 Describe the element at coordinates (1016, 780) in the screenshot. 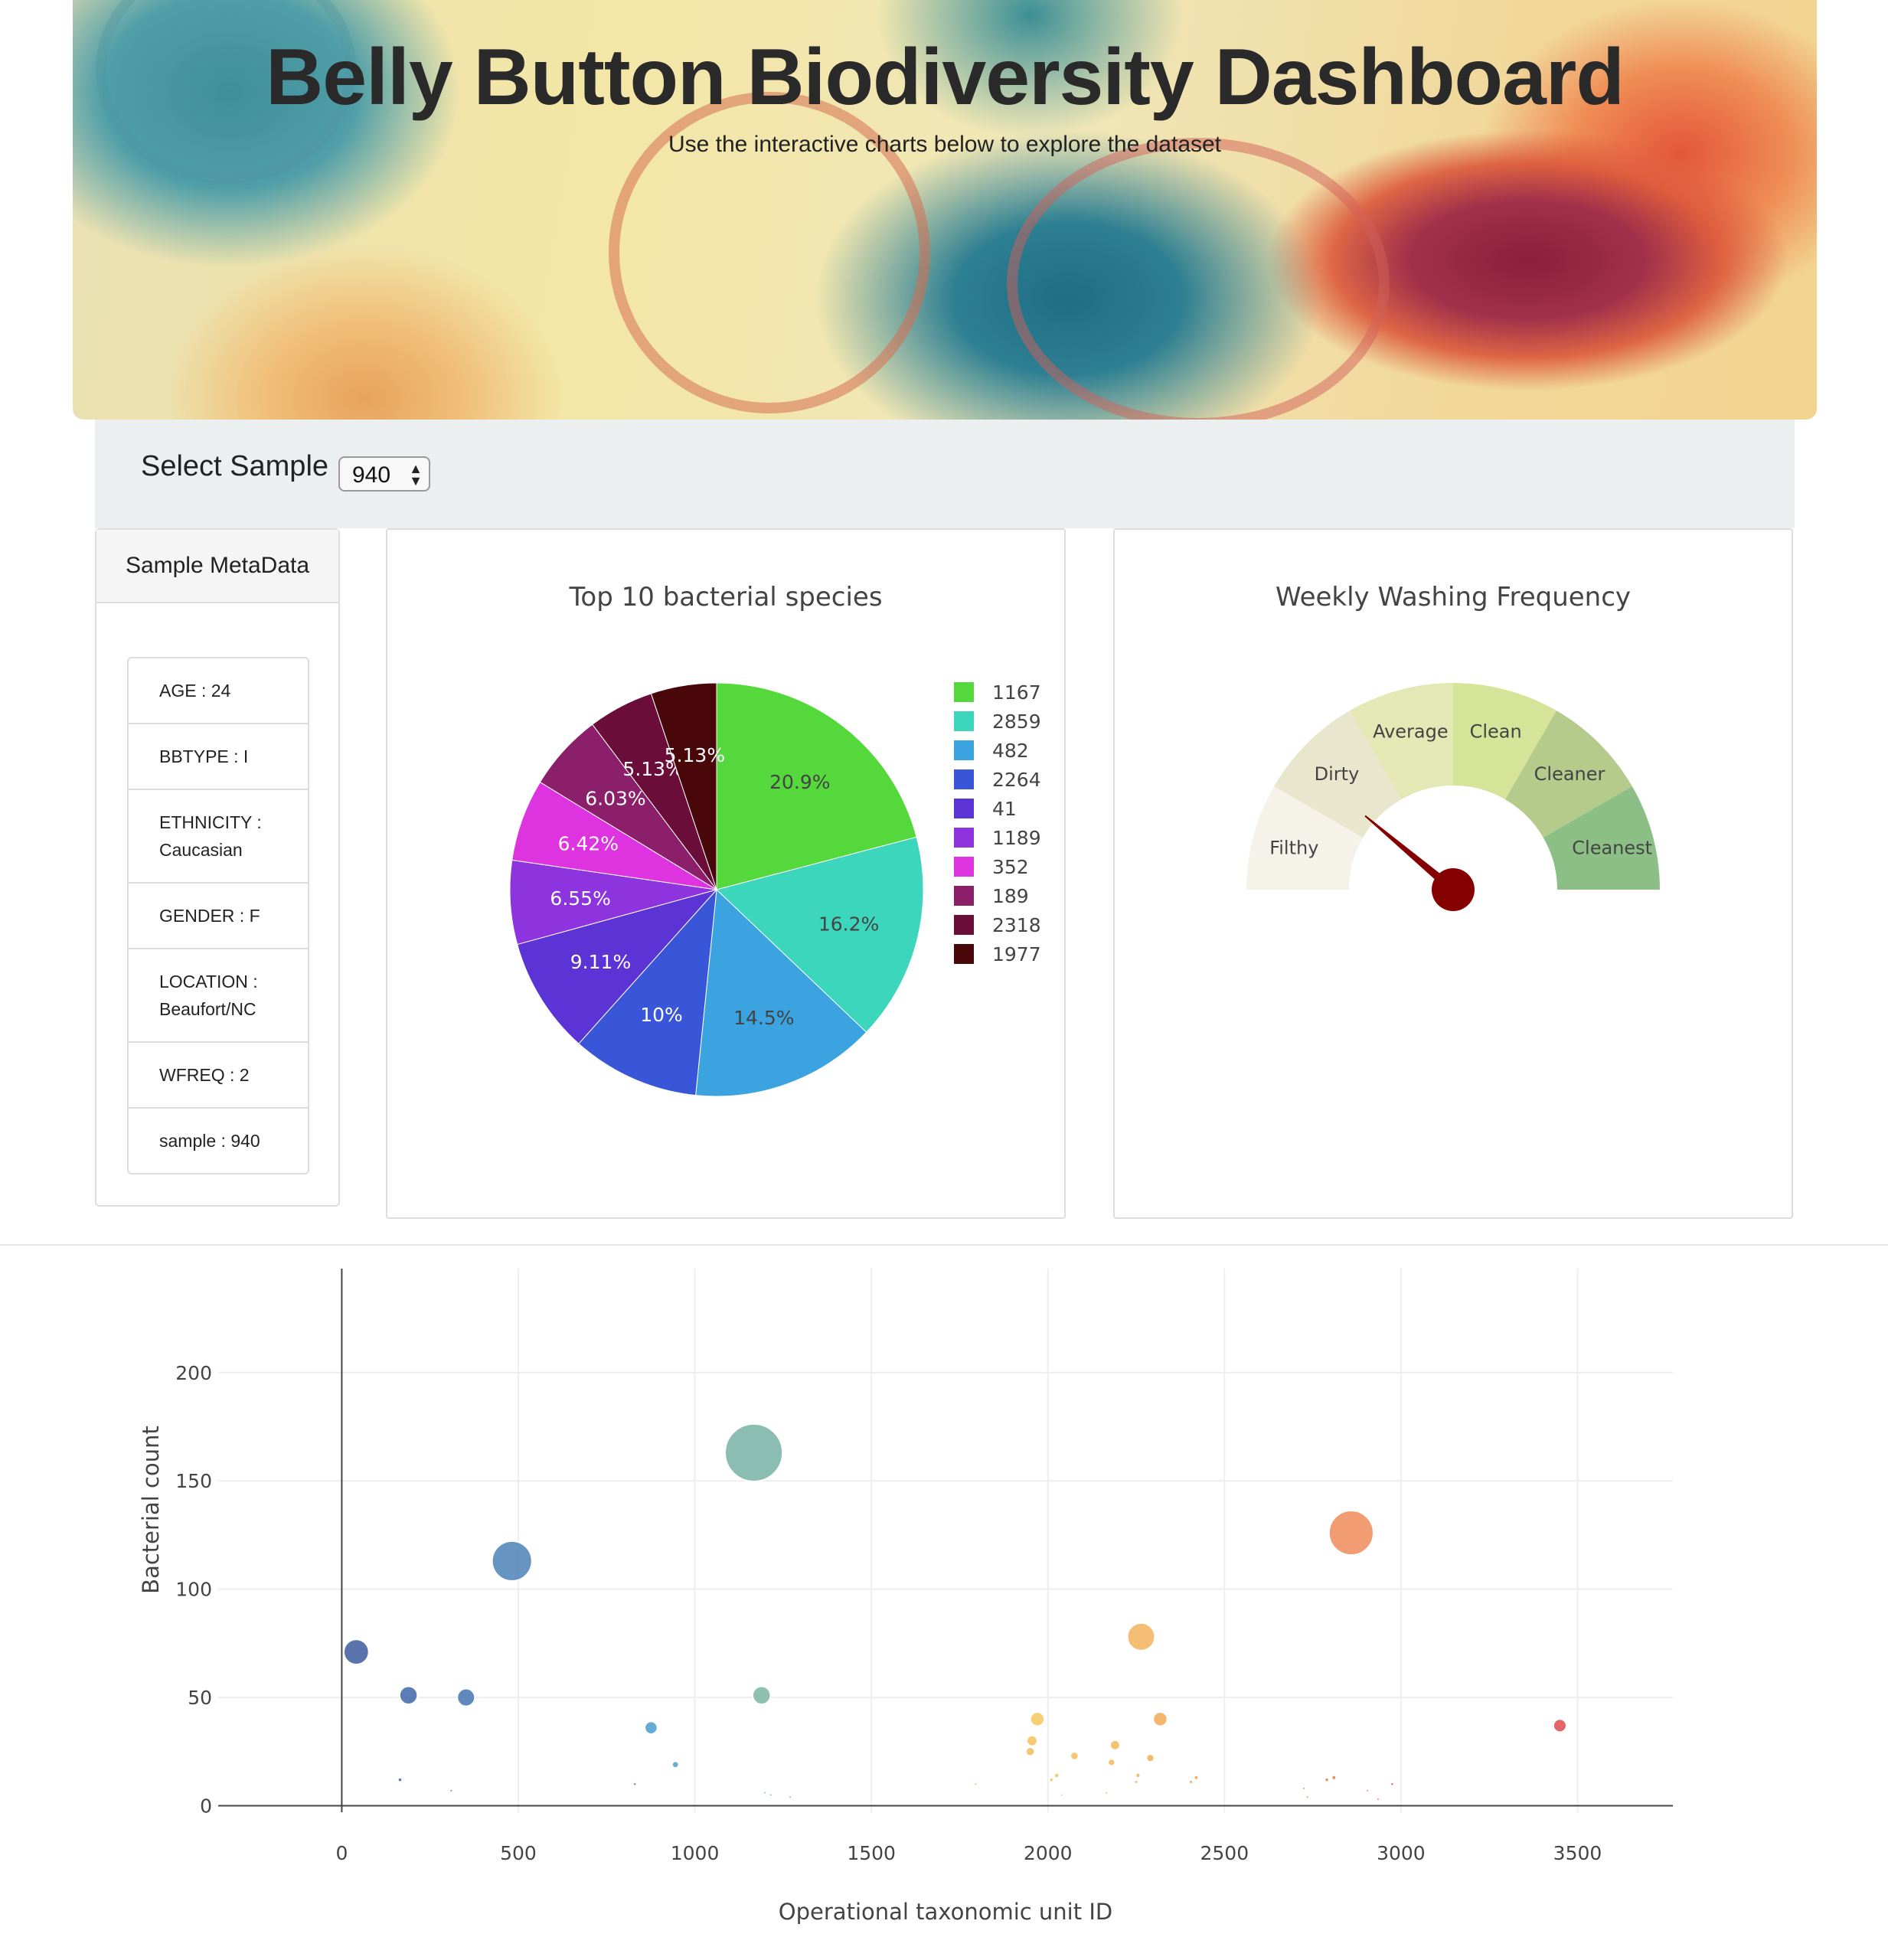

I see `legend-label-2264: 2264` at that location.